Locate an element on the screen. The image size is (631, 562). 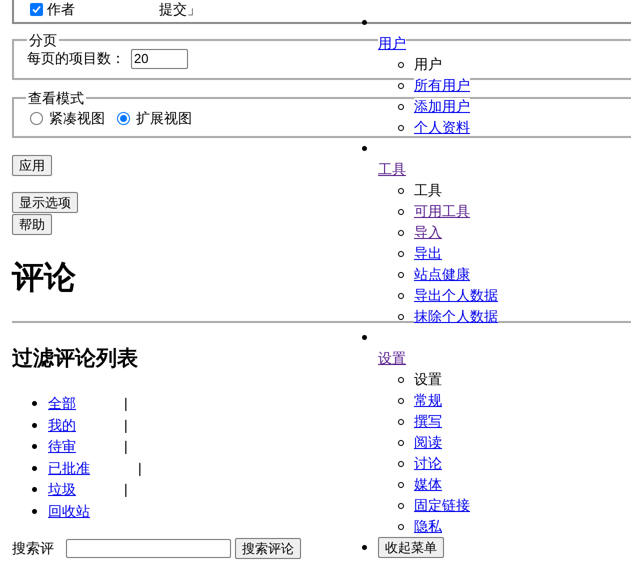
filter-link: 回收站 is located at coordinates (69, 511).